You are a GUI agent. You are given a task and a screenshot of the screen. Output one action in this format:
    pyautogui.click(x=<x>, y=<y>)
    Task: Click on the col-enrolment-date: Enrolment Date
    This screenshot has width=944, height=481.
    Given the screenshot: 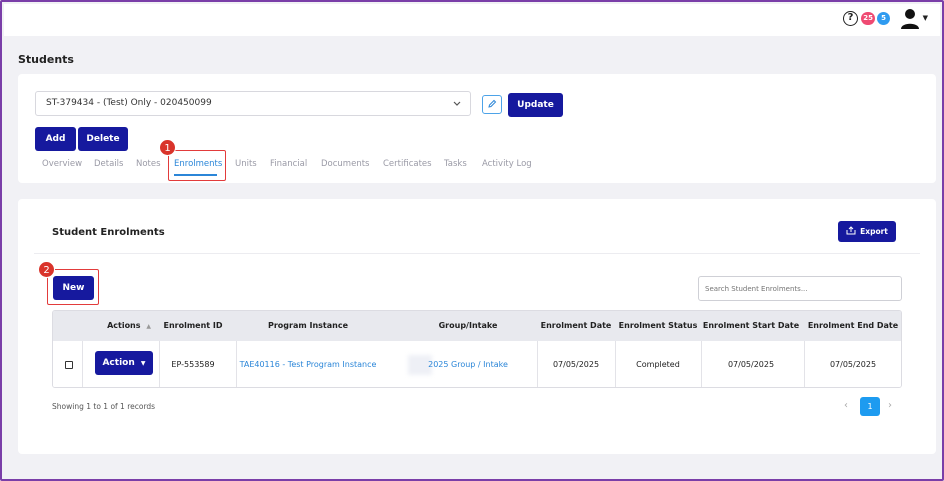 What is the action you would take?
    pyautogui.click(x=576, y=326)
    